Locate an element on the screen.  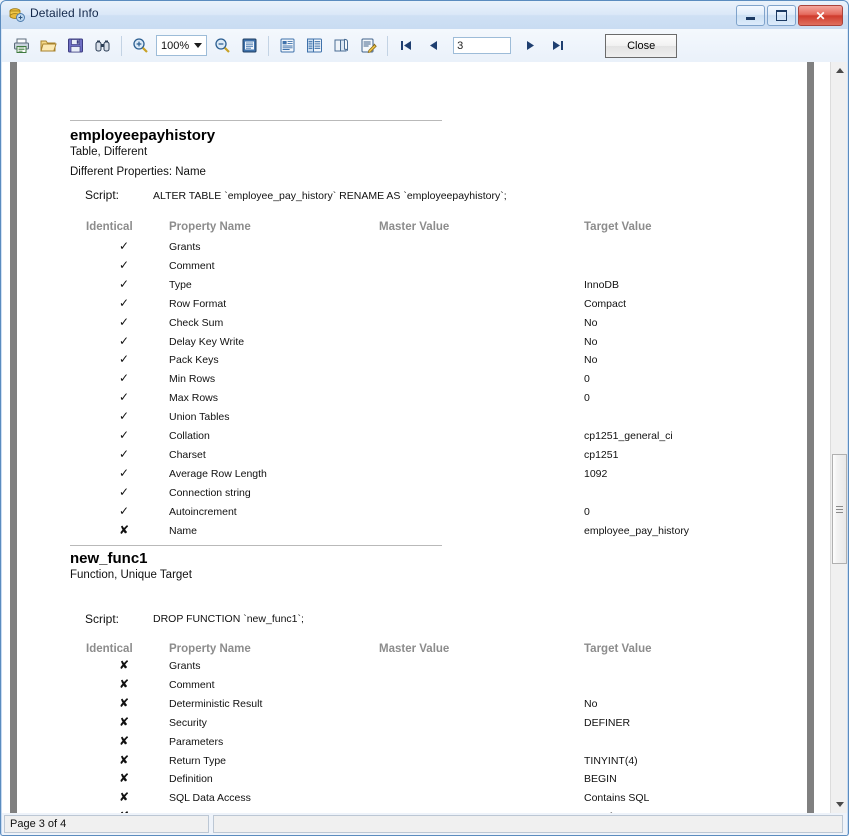
property-name-cell: Average Row Length is located at coordinates (218, 473).